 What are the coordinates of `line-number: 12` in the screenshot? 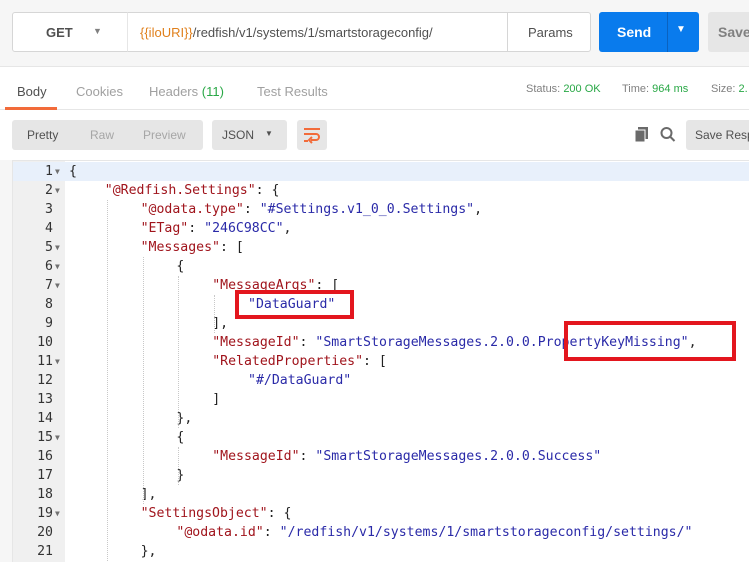 It's located at (45, 380).